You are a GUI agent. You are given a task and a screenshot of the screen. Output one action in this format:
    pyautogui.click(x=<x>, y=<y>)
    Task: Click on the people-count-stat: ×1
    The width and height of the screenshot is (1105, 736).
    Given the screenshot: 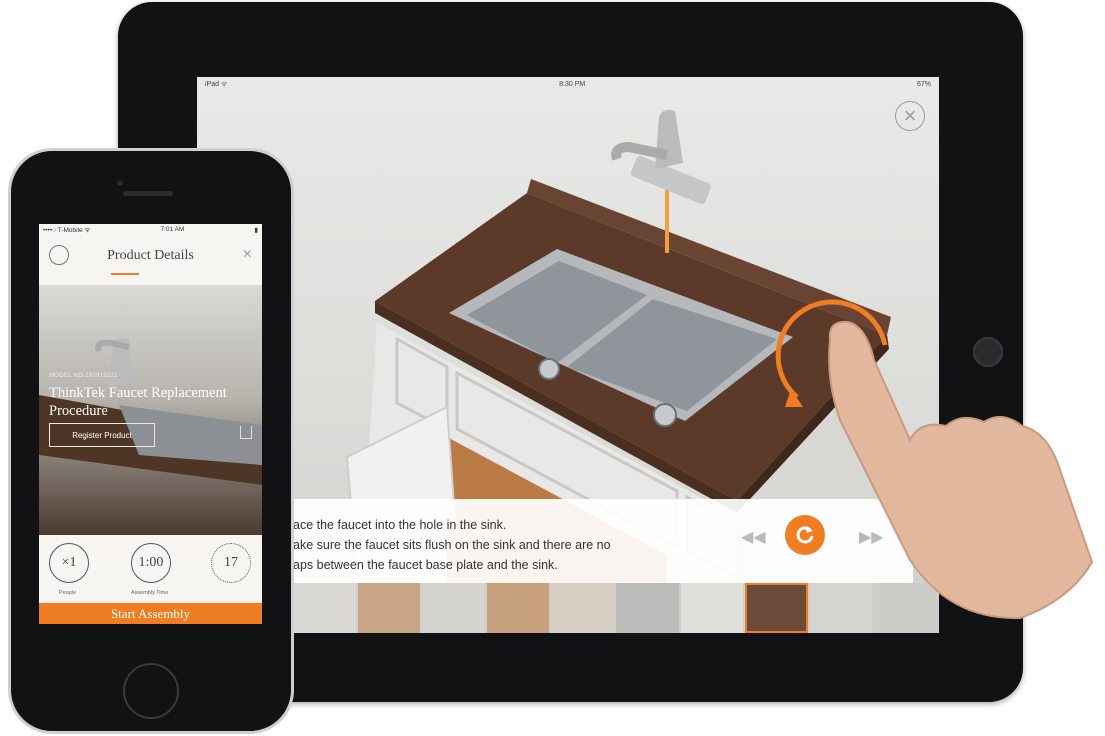 What is the action you would take?
    pyautogui.click(x=69, y=563)
    